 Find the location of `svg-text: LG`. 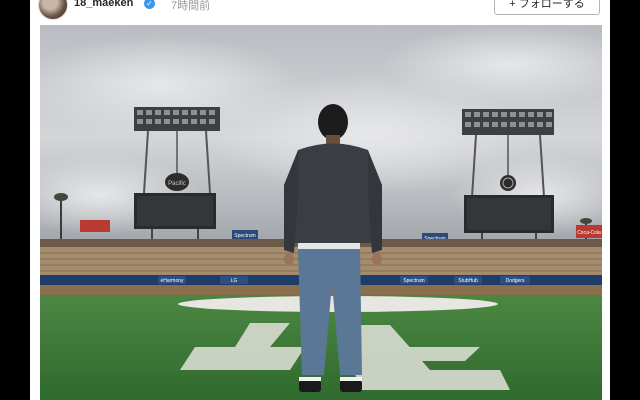

svg-text: LG is located at coordinates (234, 281).